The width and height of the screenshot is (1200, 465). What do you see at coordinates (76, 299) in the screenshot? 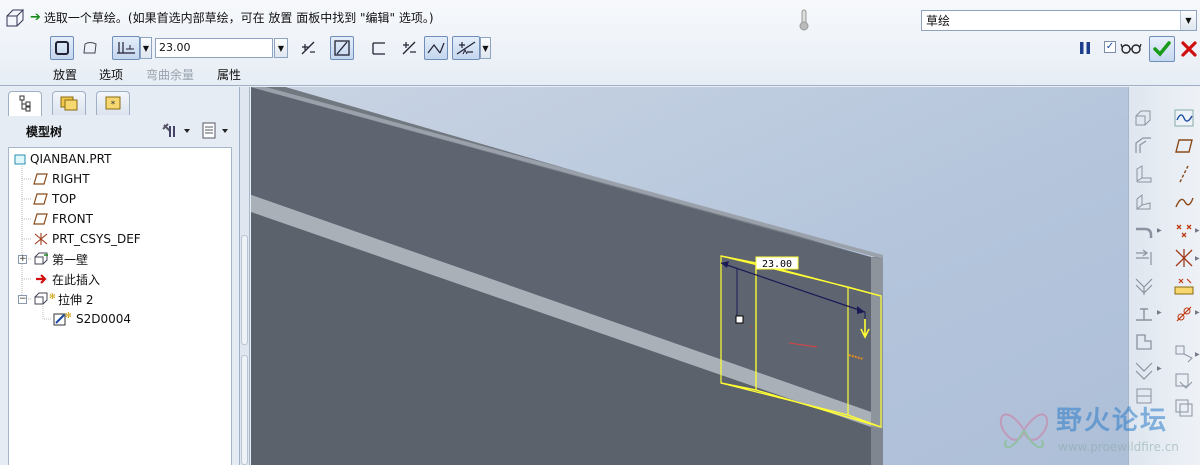
I see `tree-item-label: 拉伸 2` at bounding box center [76, 299].